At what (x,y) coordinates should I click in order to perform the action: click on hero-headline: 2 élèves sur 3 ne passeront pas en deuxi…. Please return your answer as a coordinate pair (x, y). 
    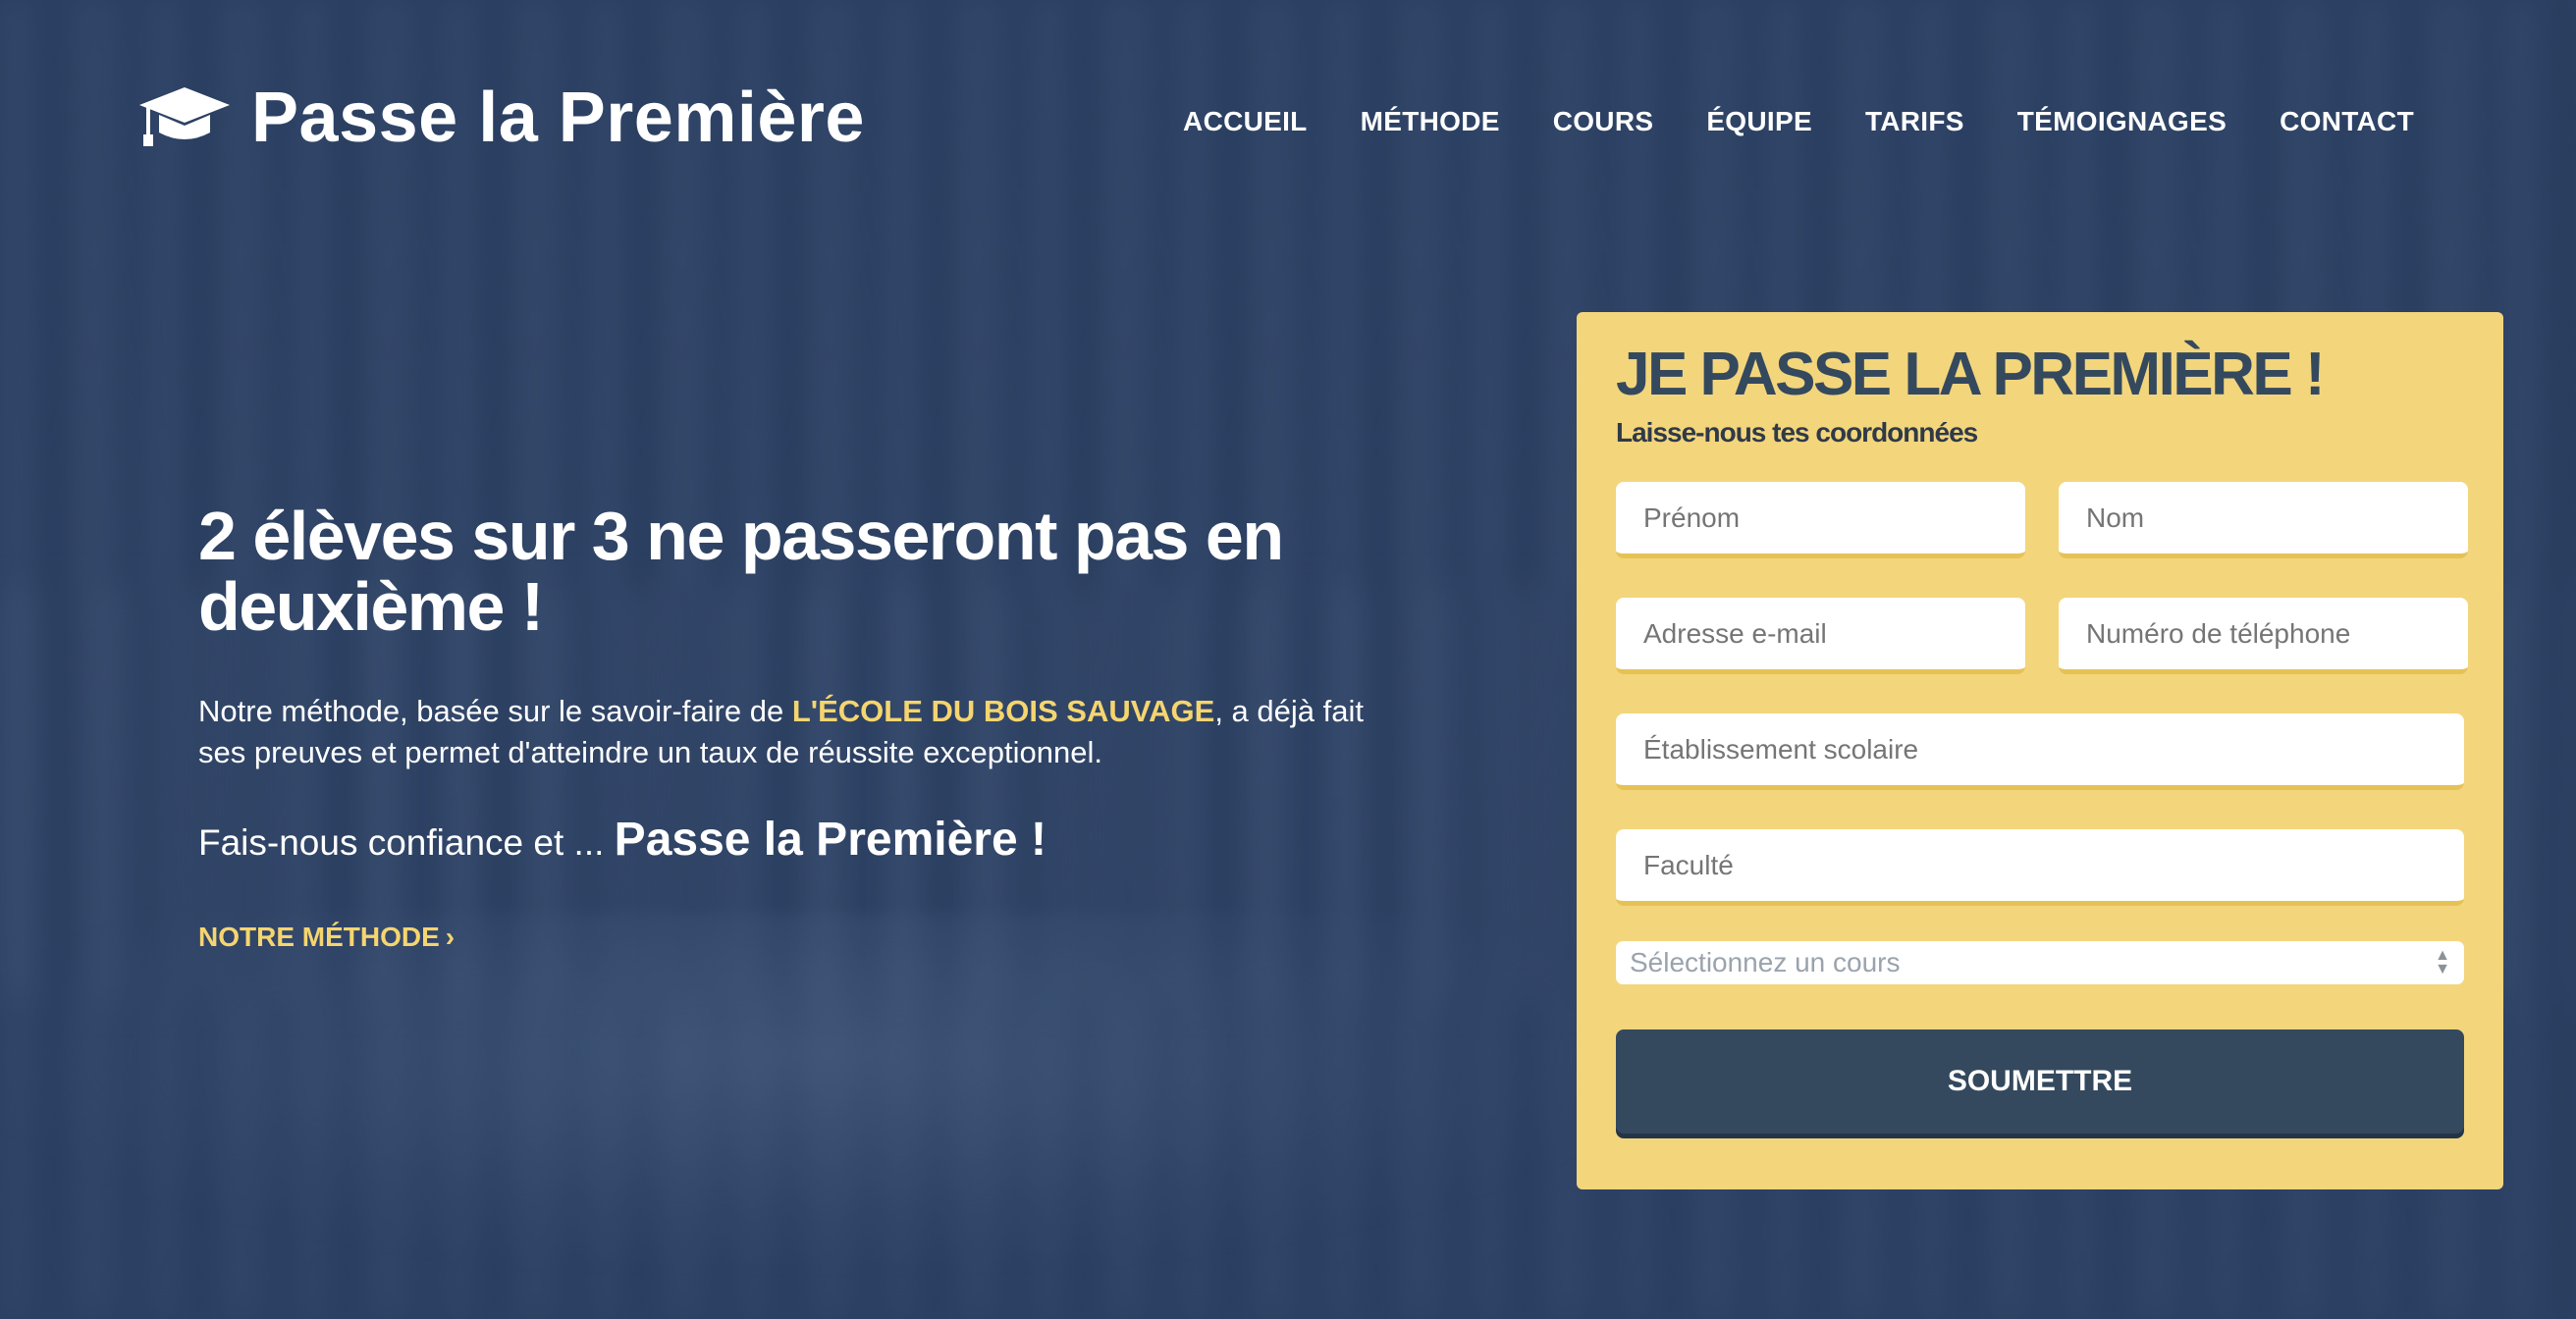
    Looking at the image, I should click on (741, 572).